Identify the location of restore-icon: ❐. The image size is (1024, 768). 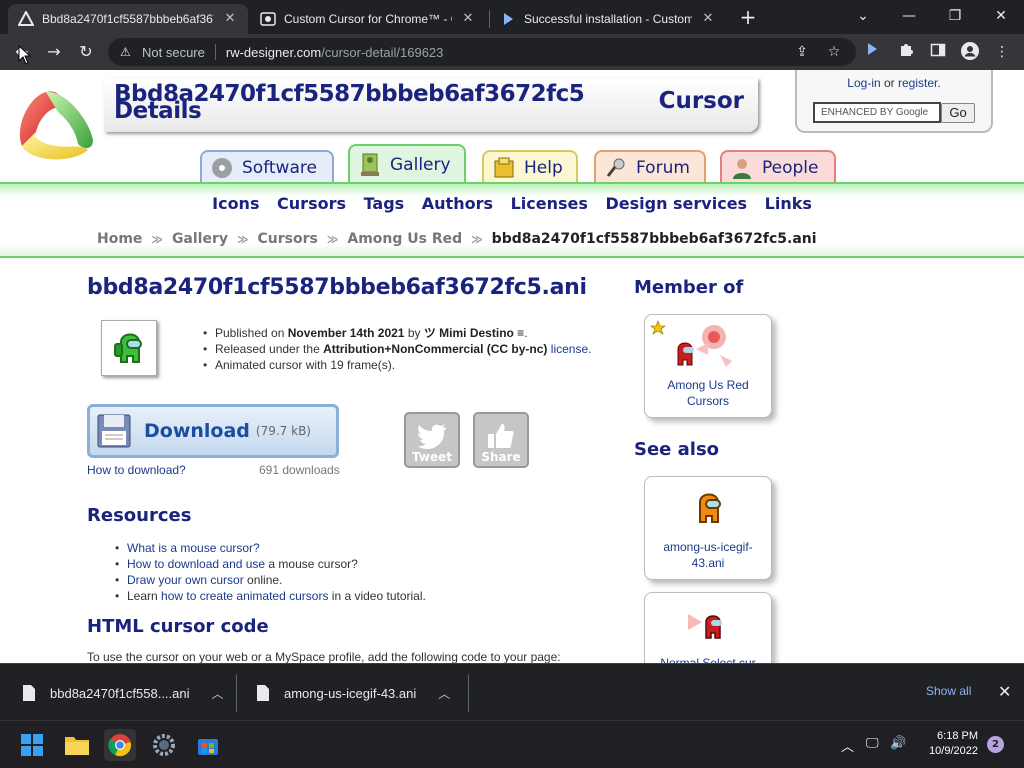
(955, 16).